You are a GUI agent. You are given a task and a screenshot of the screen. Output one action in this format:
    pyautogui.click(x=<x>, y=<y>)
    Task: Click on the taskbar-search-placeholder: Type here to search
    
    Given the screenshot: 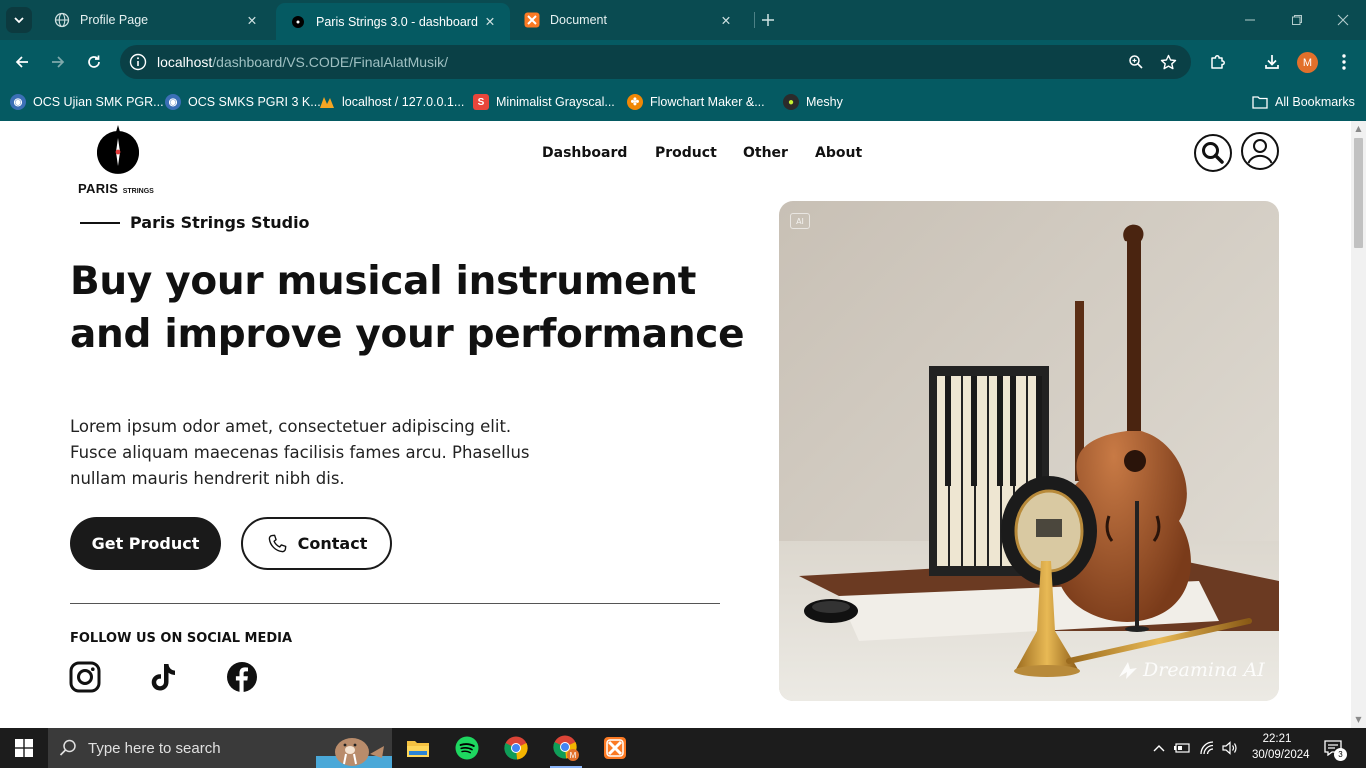 What is the action you would take?
    pyautogui.click(x=154, y=748)
    